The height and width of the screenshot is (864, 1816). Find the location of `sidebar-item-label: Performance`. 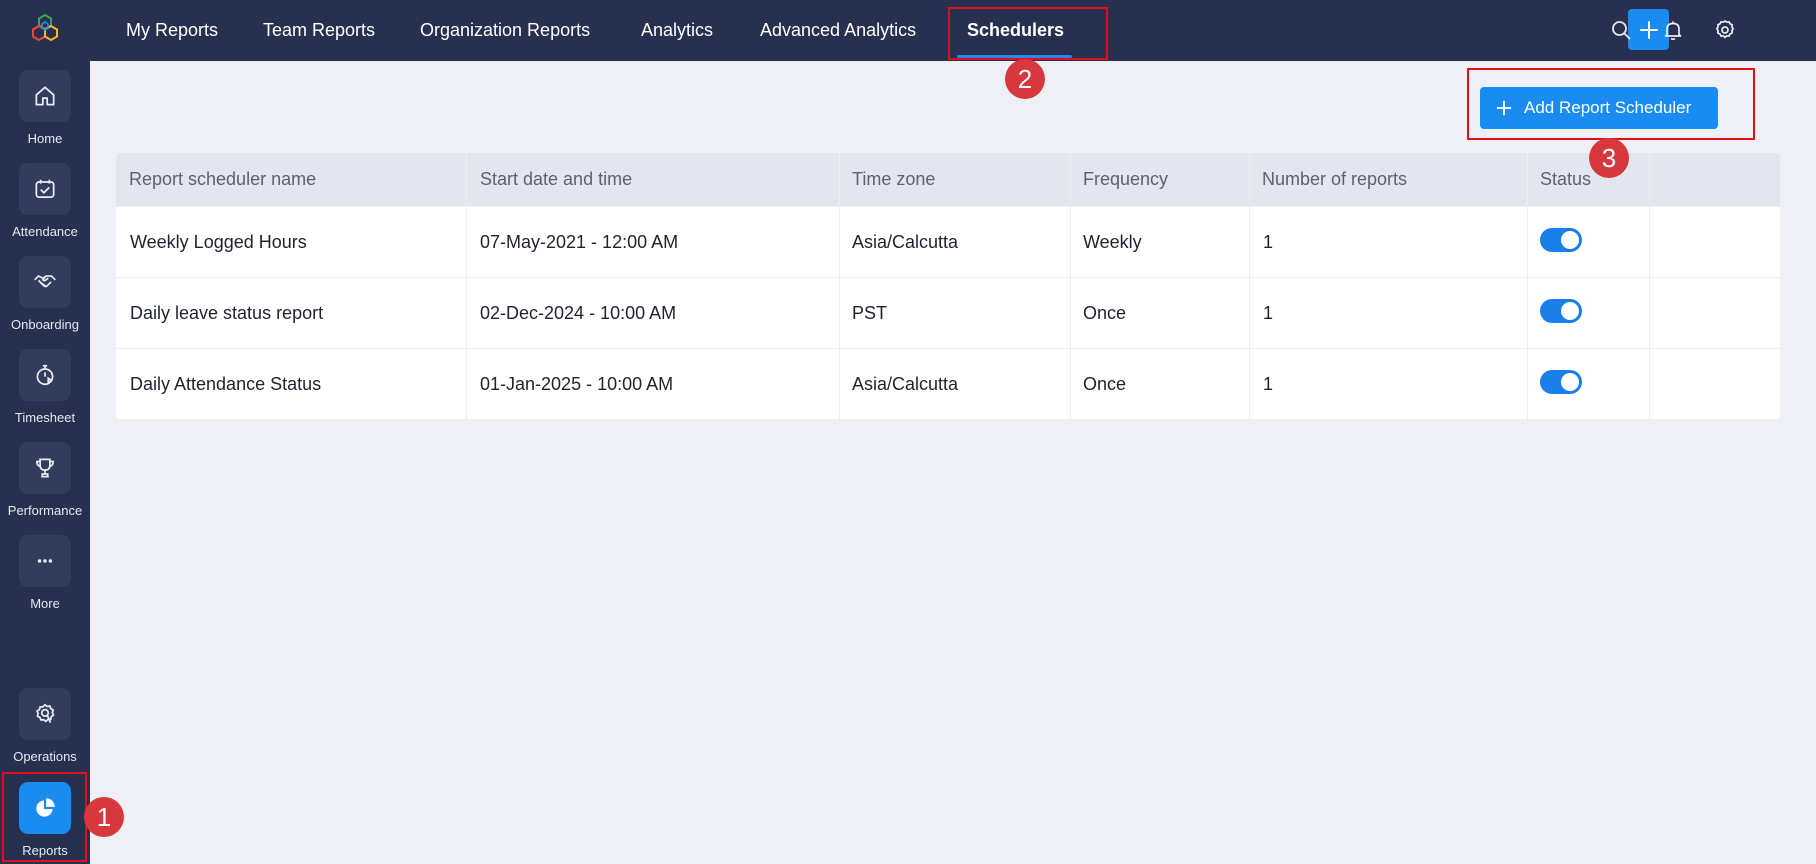

sidebar-item-label: Performance is located at coordinates (45, 510).